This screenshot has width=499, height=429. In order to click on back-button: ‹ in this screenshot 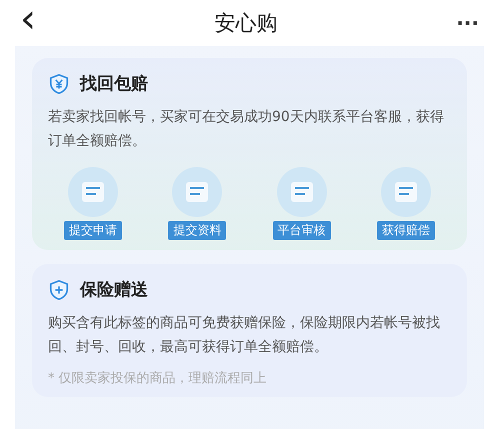, I will do `click(28, 19)`.